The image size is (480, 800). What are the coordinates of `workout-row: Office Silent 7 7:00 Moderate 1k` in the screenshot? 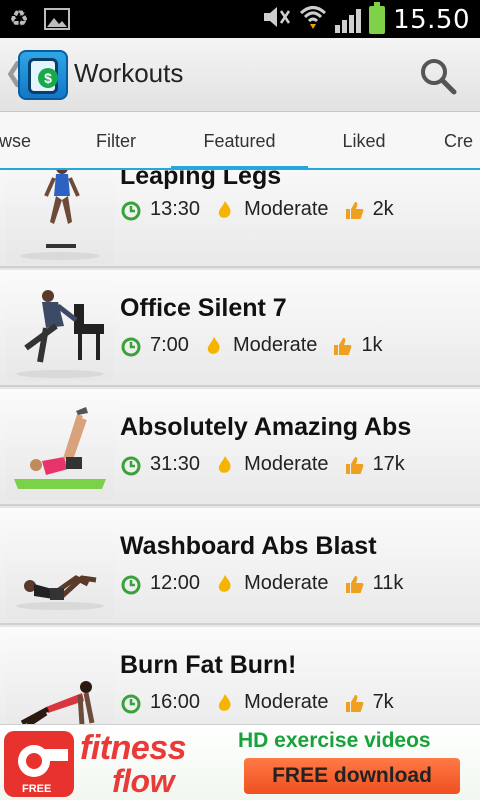 It's located at (240, 328).